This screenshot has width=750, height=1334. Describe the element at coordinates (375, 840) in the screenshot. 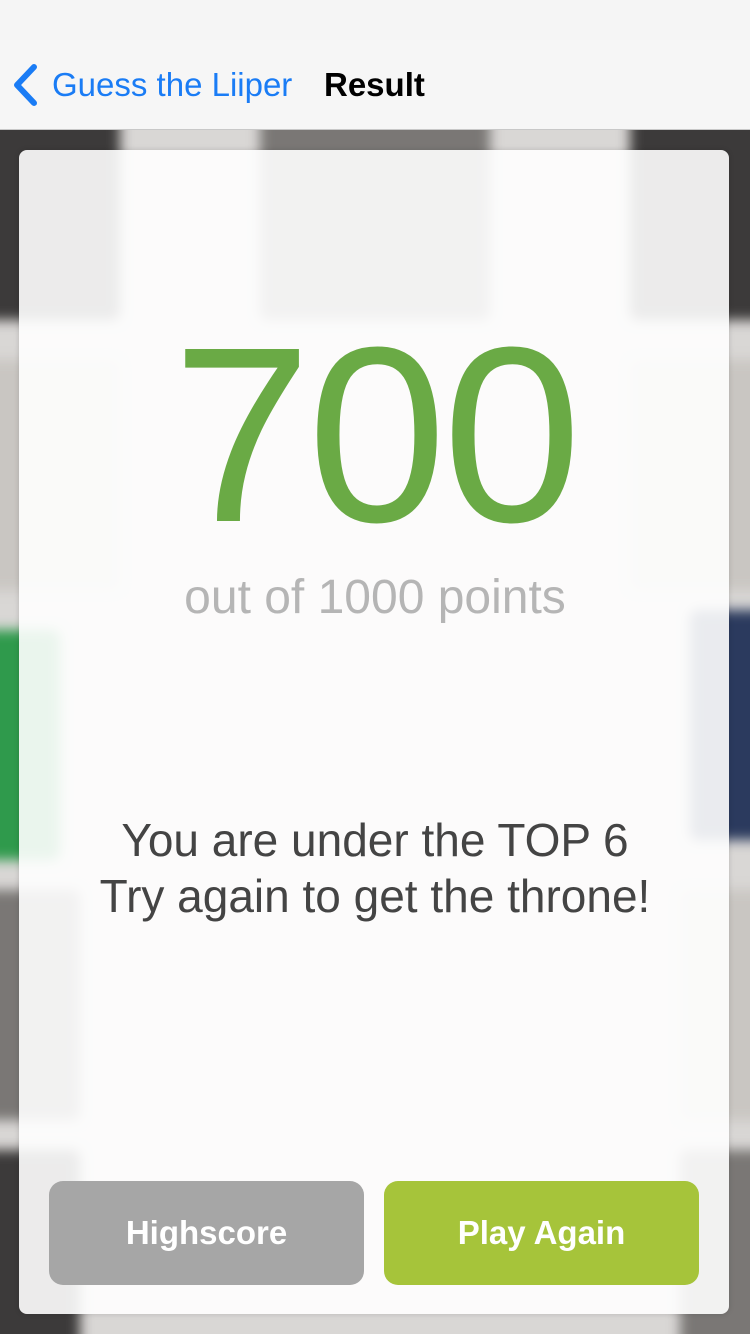

I see `result-message-line-1: You are under the TOP 6` at that location.